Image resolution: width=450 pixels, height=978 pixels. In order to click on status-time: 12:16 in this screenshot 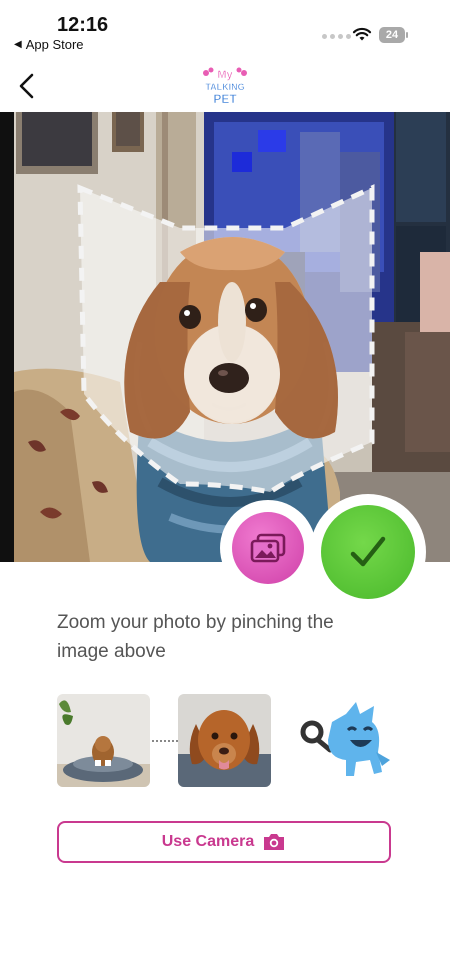, I will do `click(83, 25)`.